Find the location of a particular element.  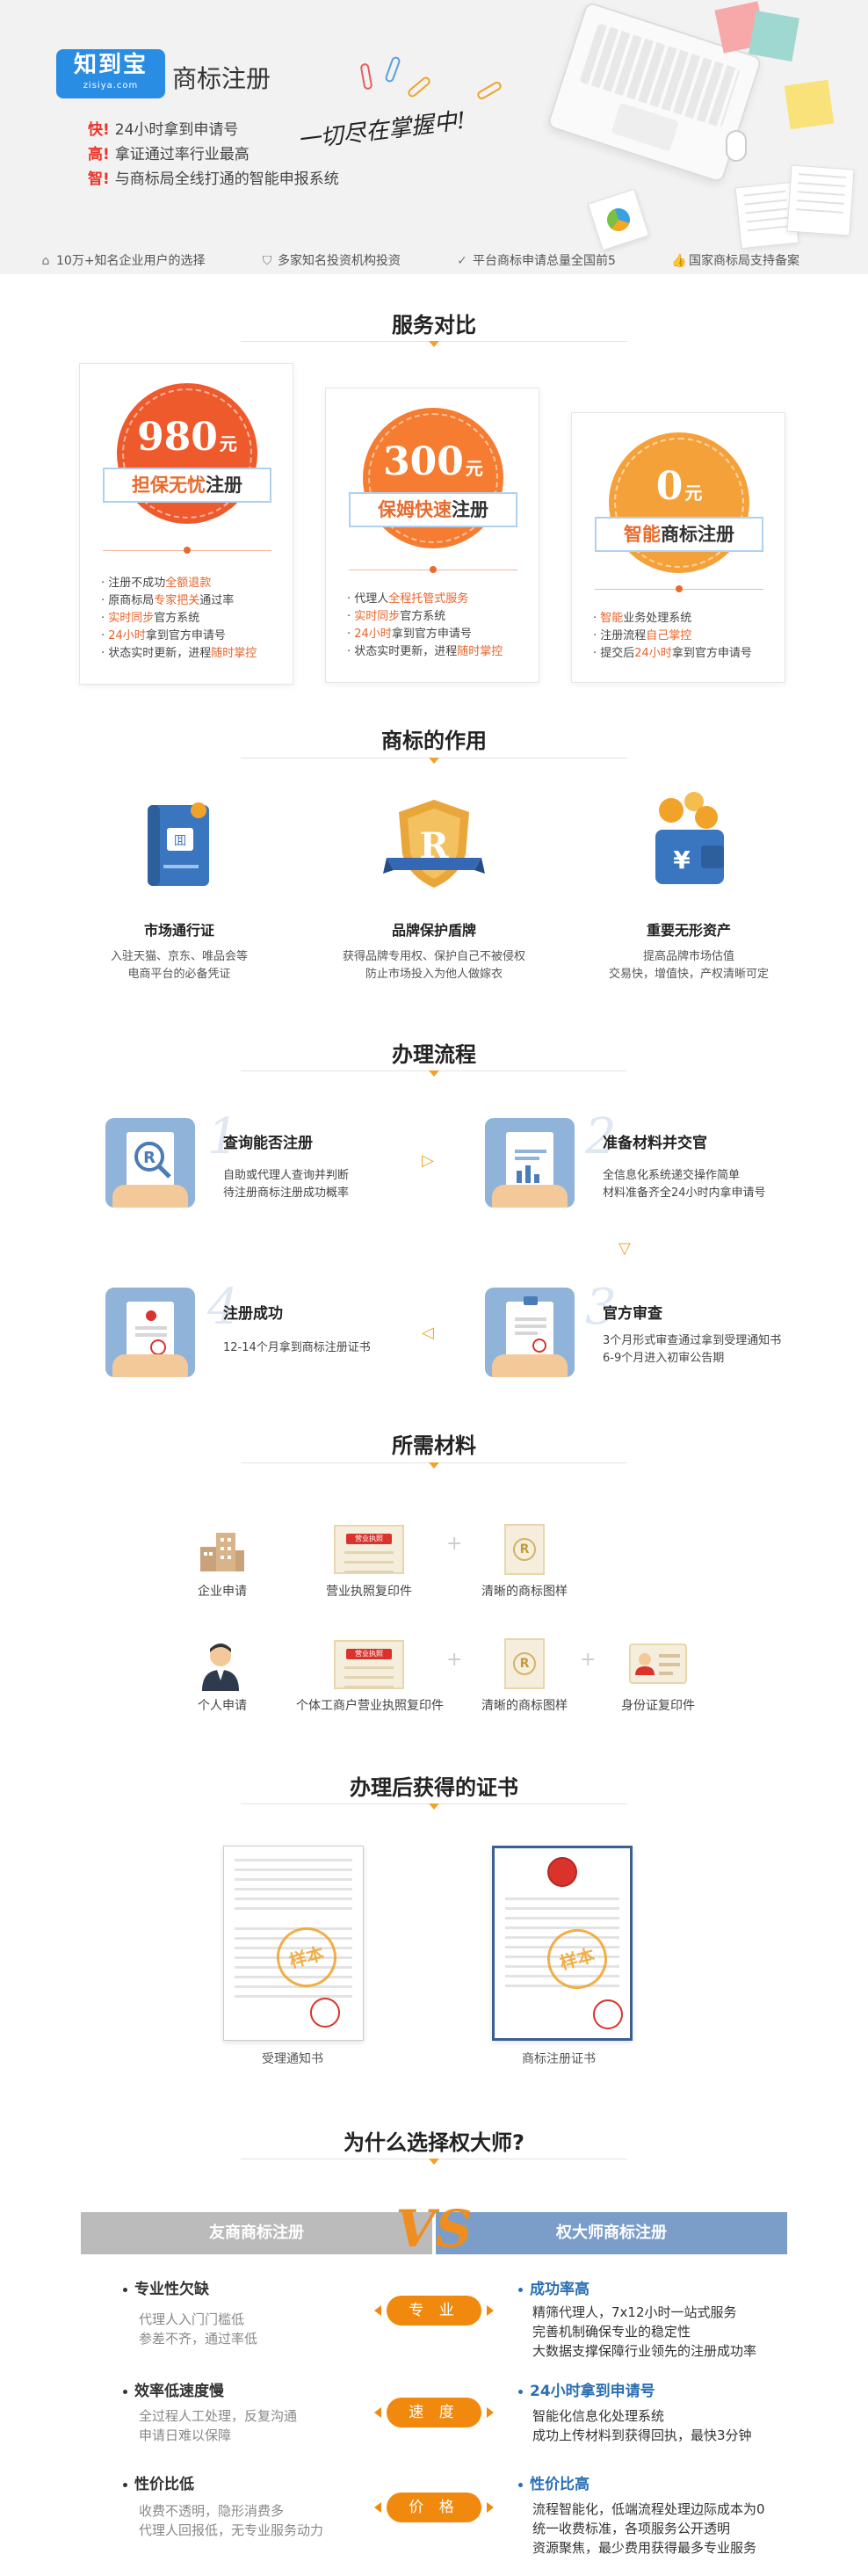

our-point-title: 24小时拿到申请号 is located at coordinates (586, 2389).